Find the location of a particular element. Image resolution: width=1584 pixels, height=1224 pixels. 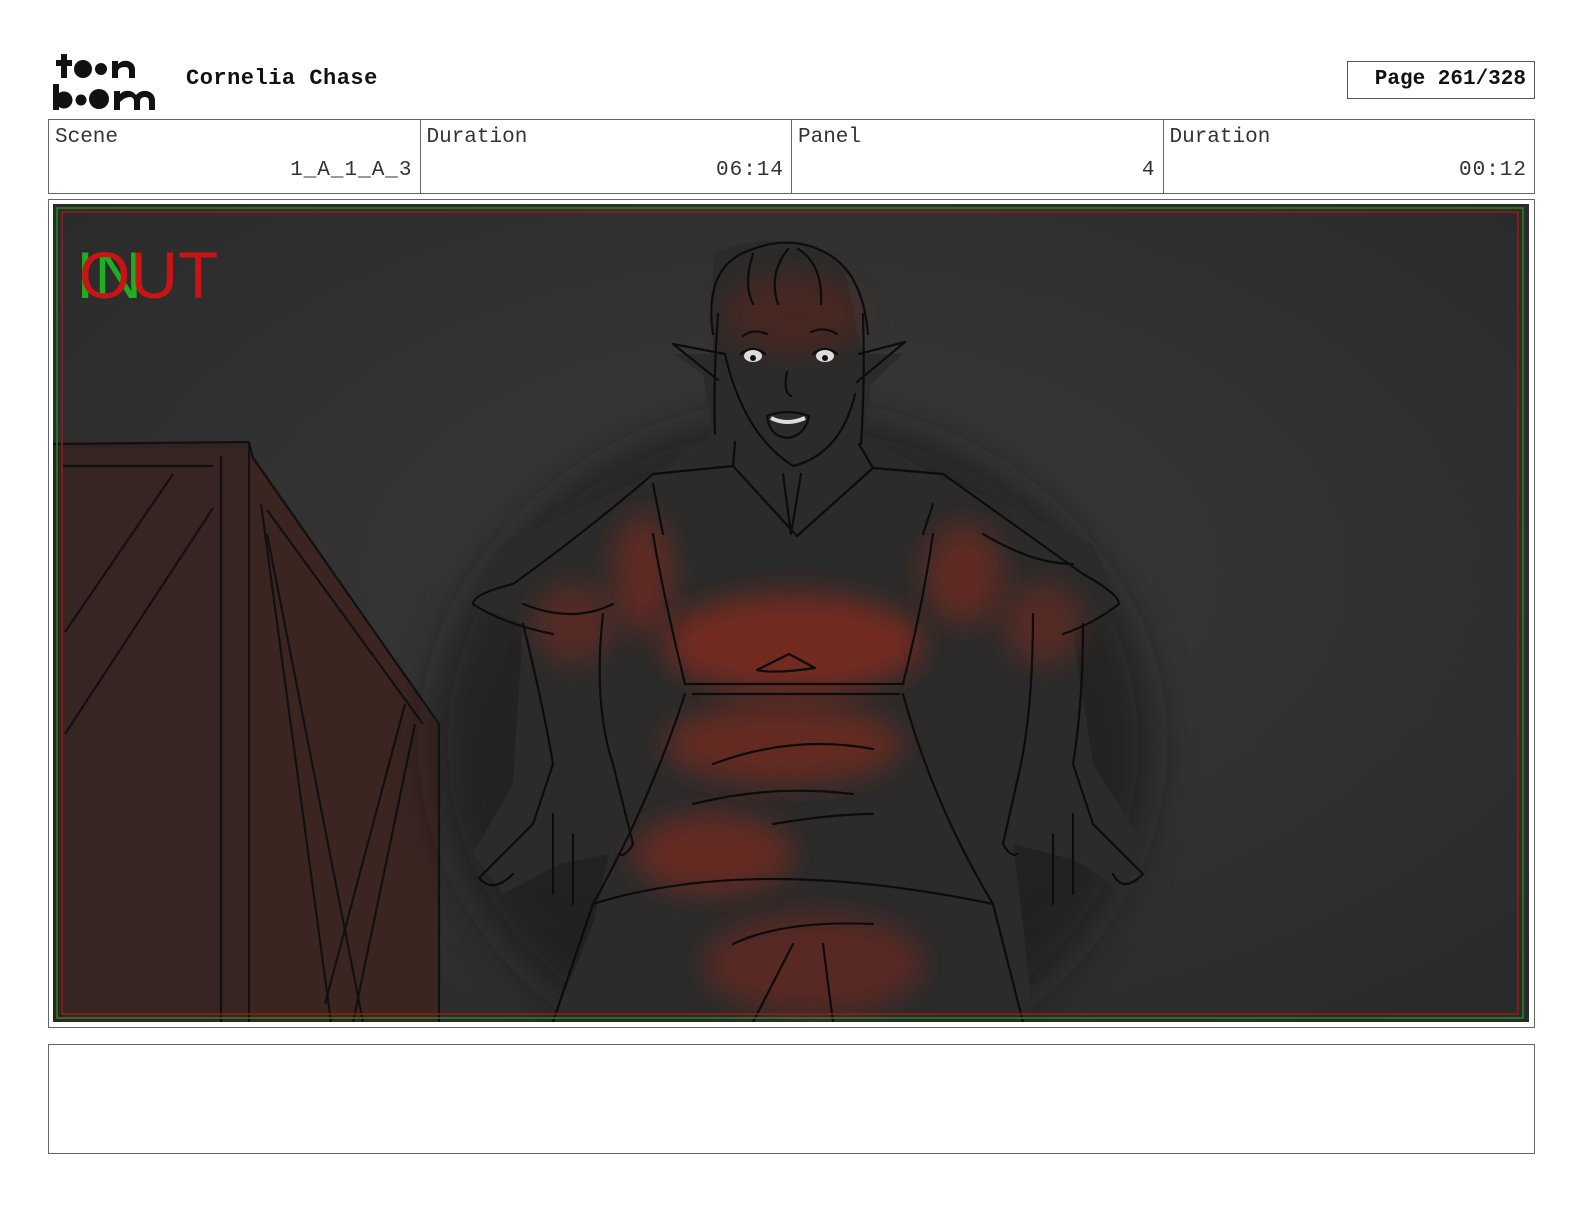

scene-label: Scene is located at coordinates (87, 137).